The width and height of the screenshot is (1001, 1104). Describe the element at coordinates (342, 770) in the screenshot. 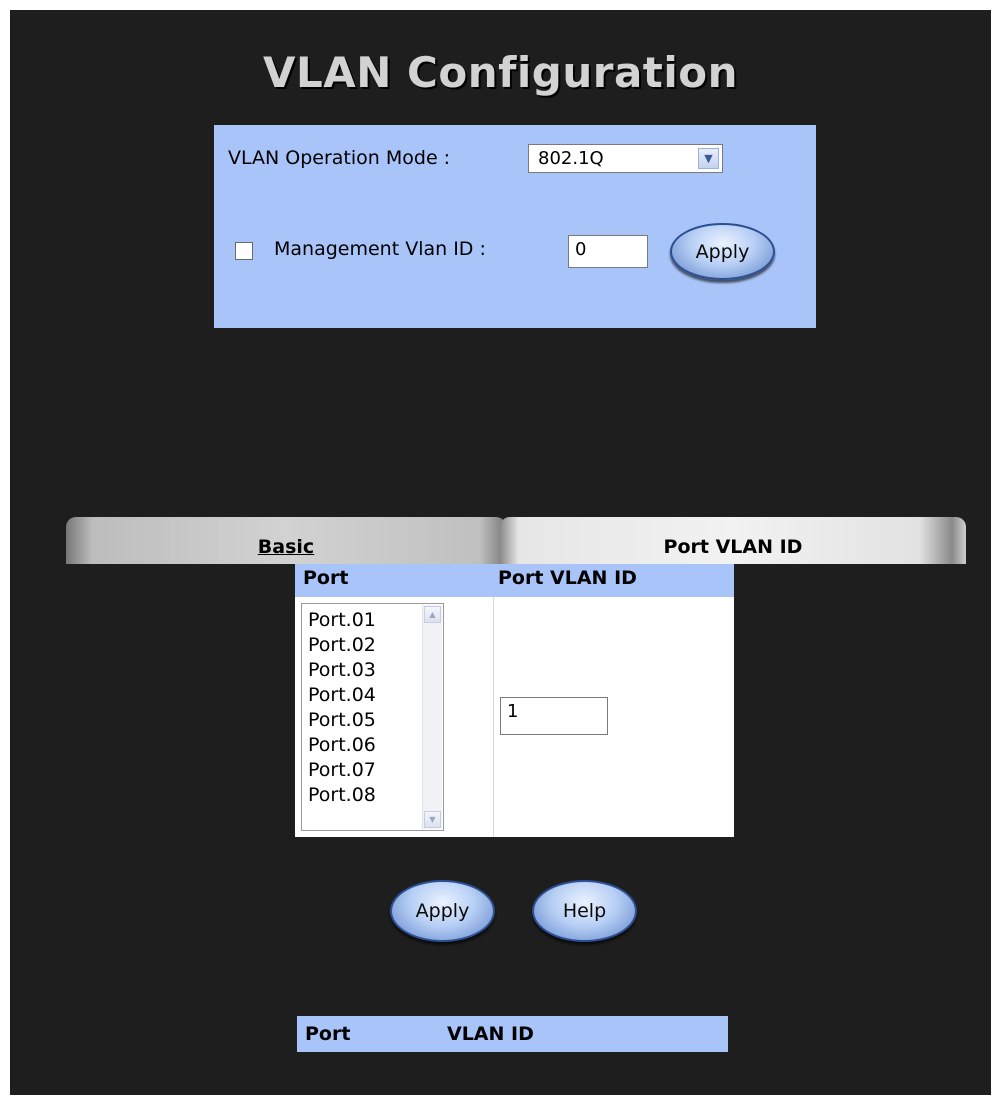

I see `list-item: Port.07` at that location.